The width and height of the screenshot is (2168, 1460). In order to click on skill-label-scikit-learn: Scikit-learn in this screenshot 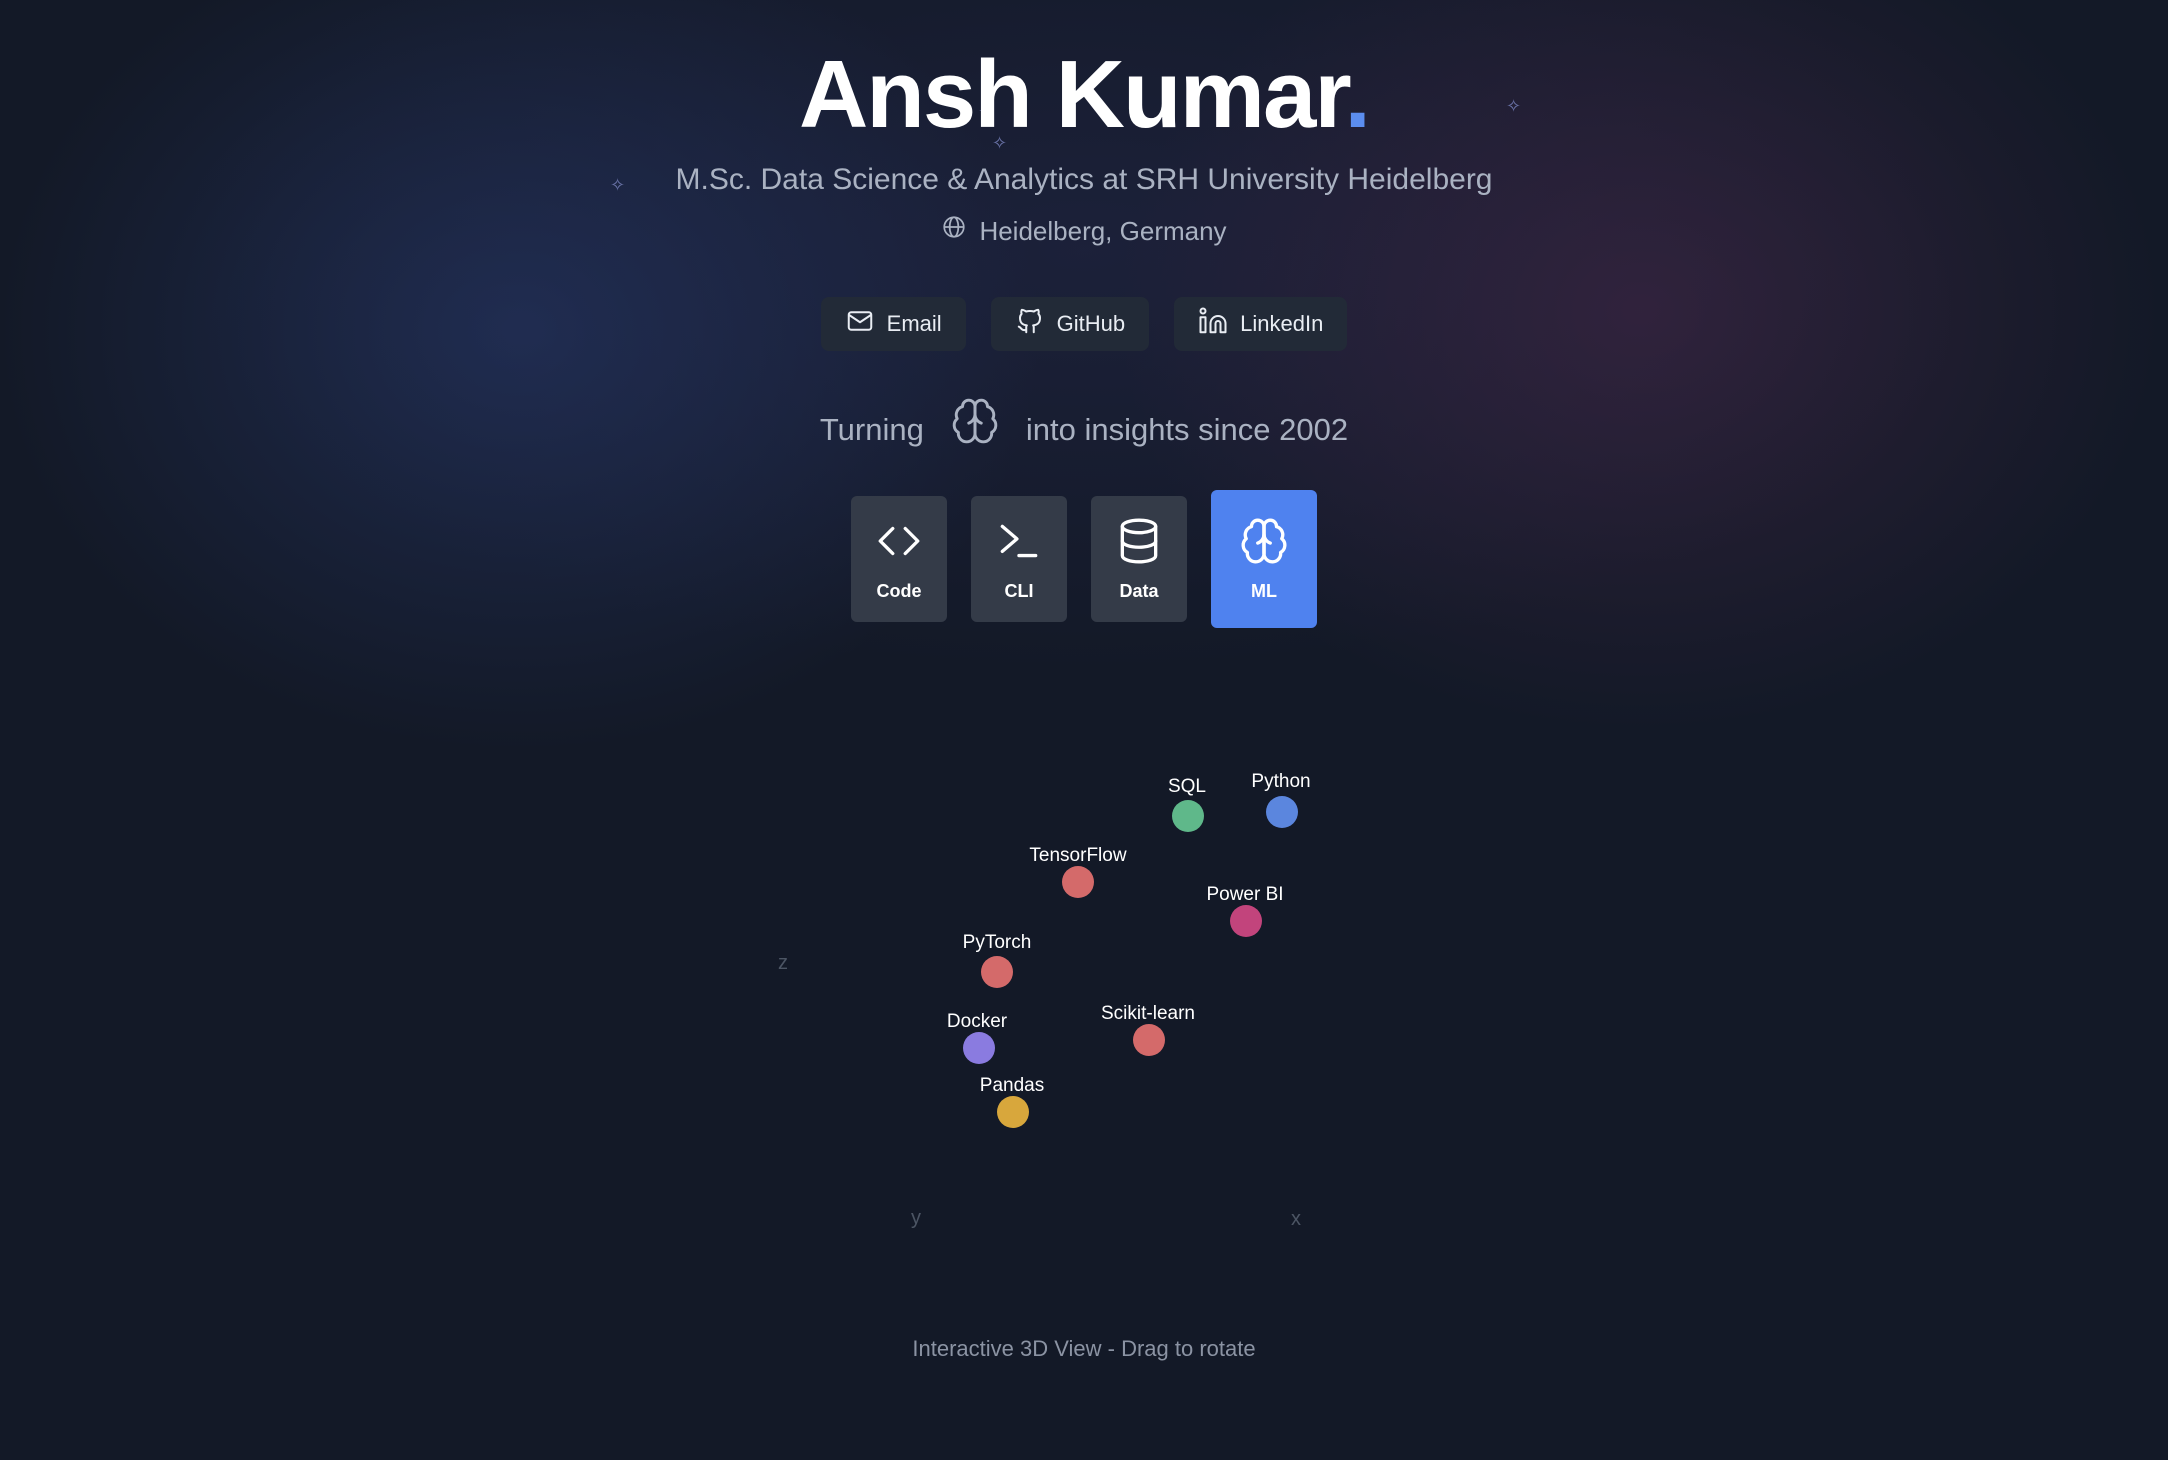, I will do `click(1148, 1013)`.